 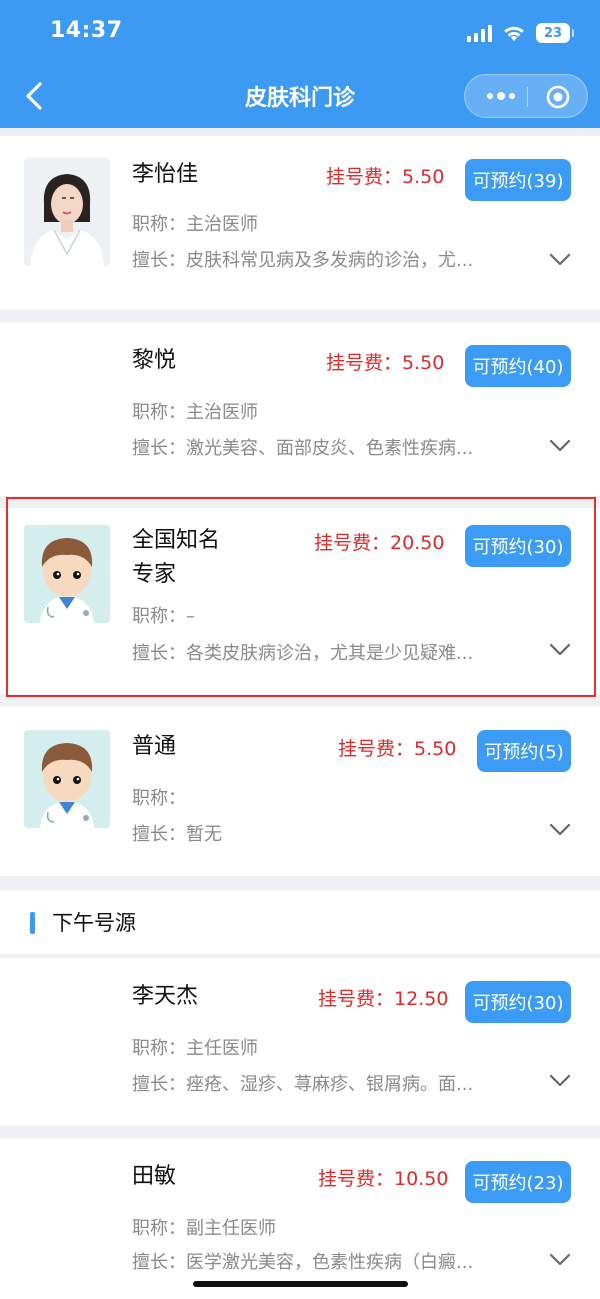 What do you see at coordinates (421, 999) in the screenshot?
I see `fee-value: 12.50` at bounding box center [421, 999].